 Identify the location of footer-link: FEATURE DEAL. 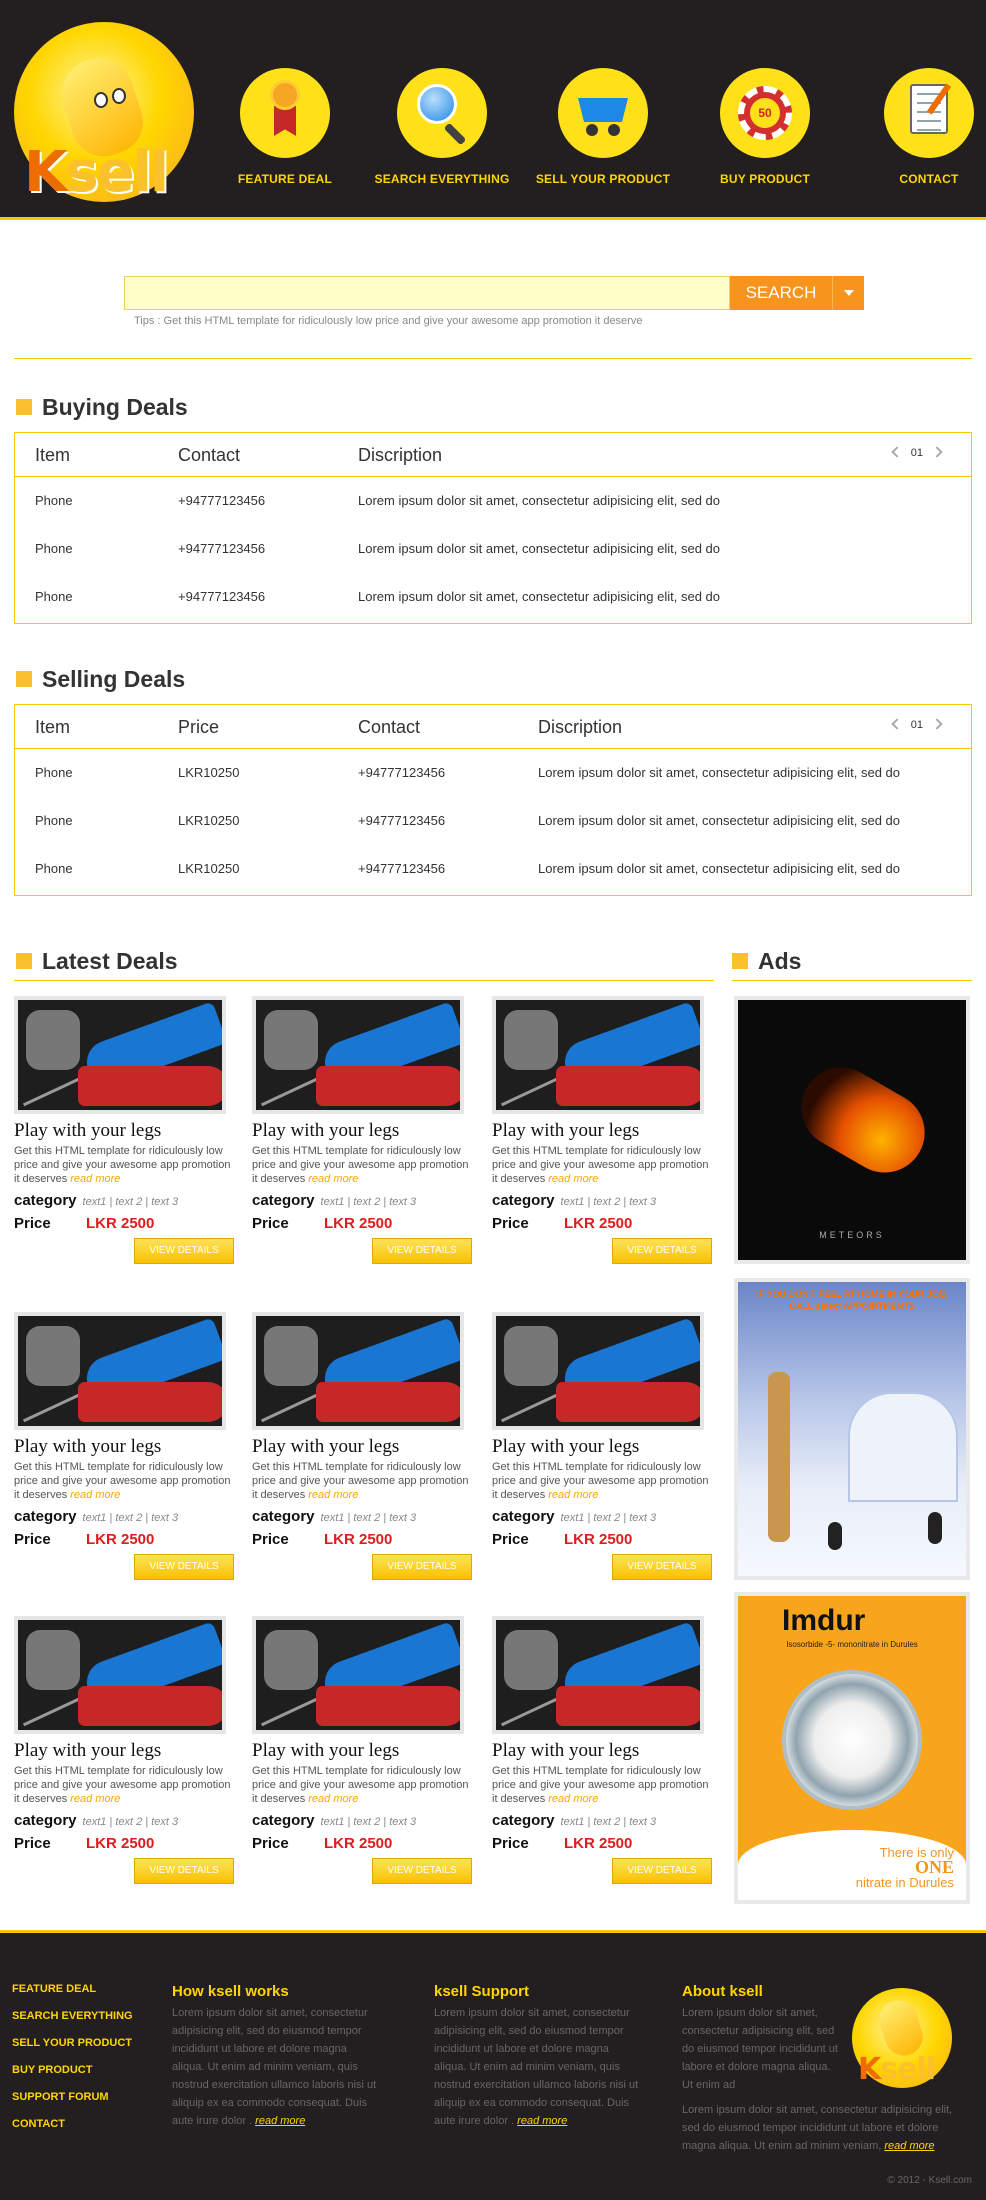
(72, 1989).